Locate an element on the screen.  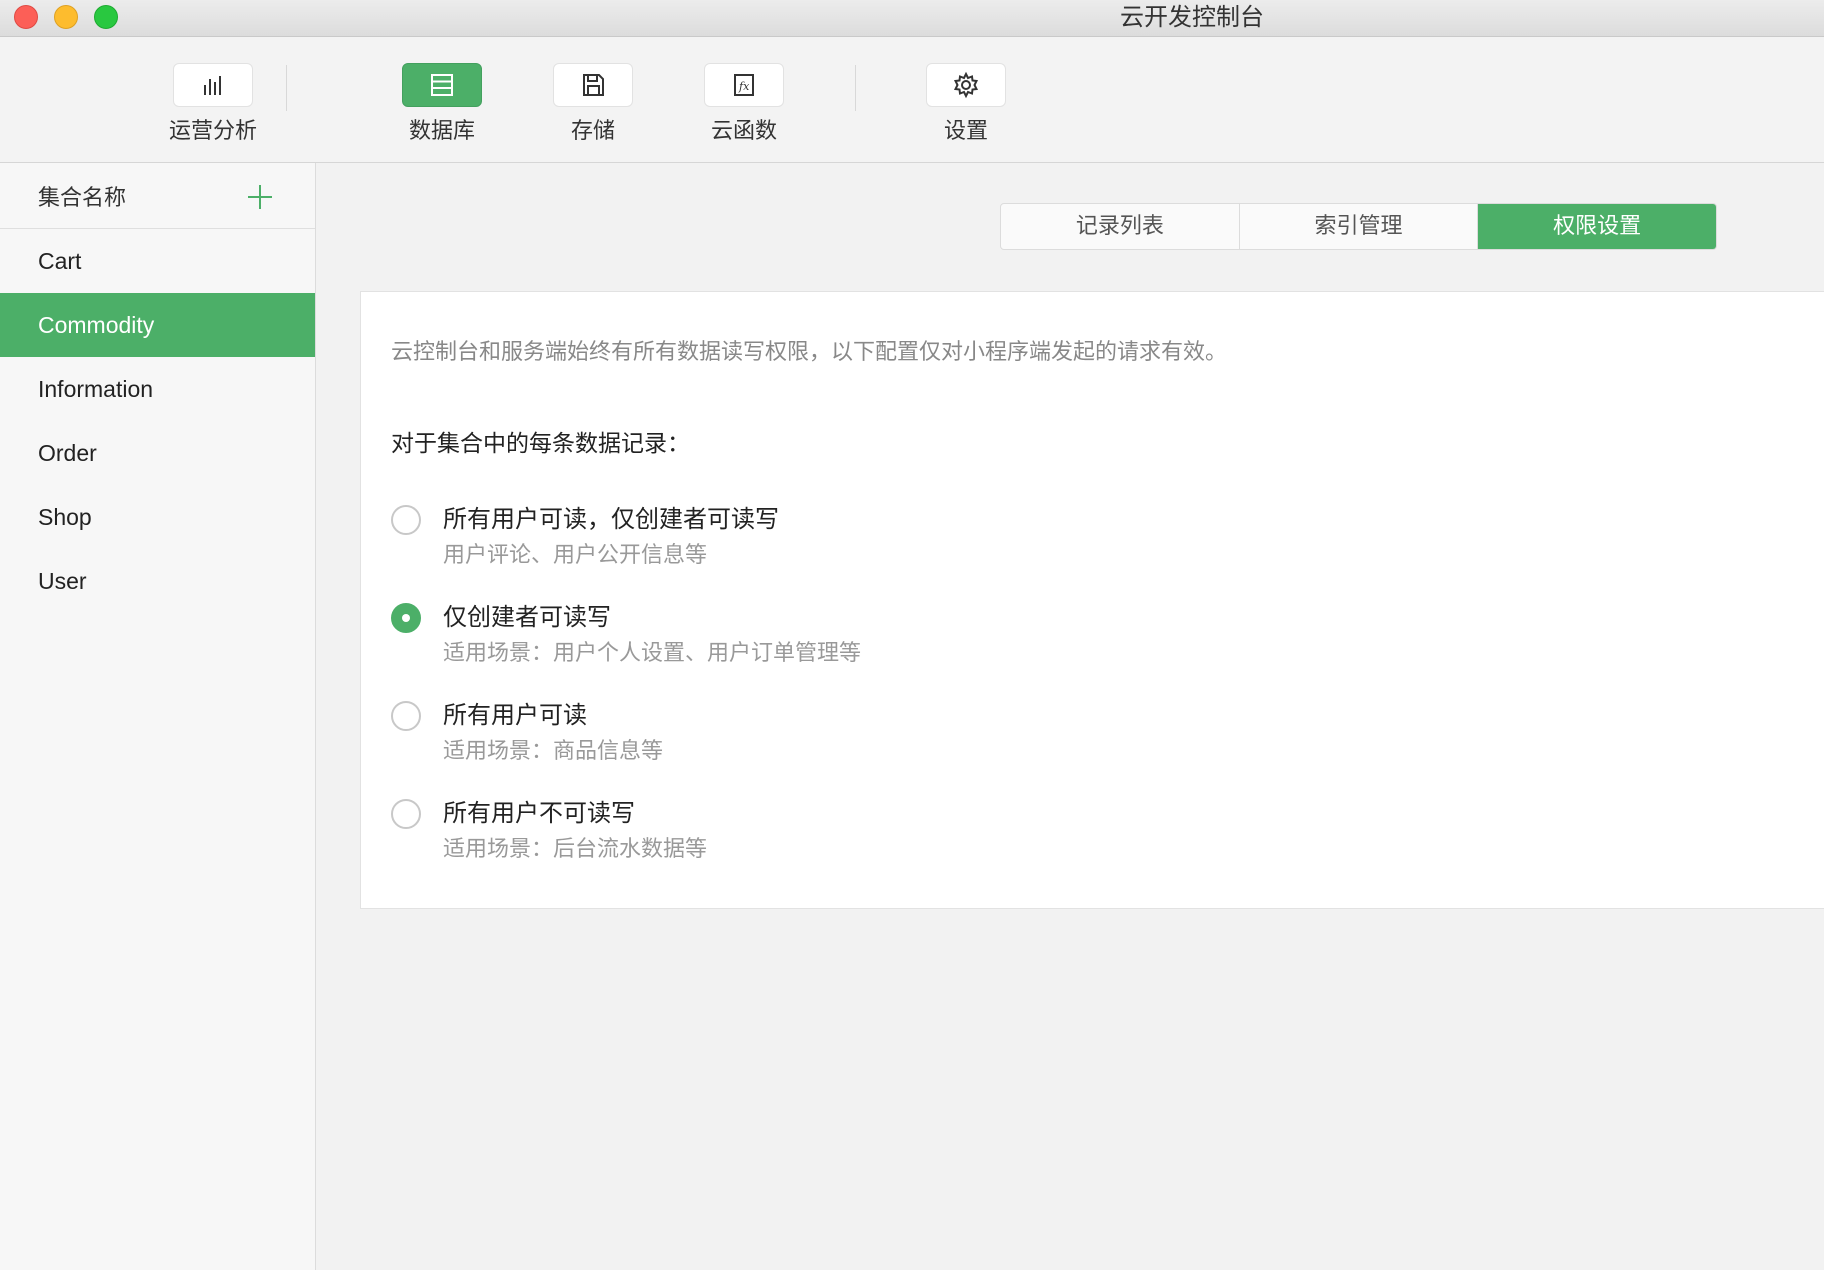
toolbar-item-database: 数据库 is located at coordinates (442, 105).